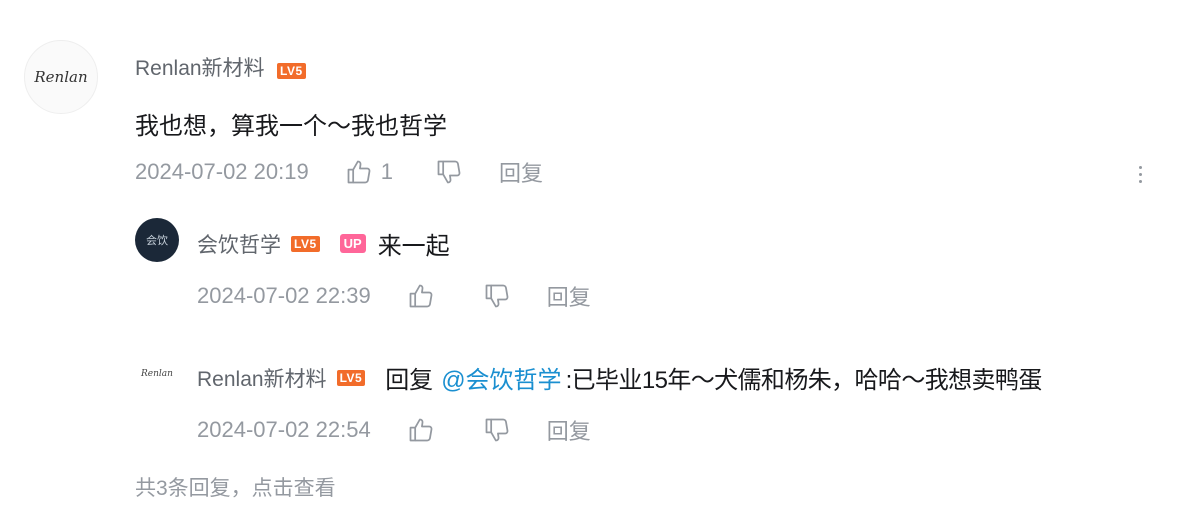 The image size is (1200, 511). Describe the element at coordinates (222, 171) in the screenshot. I see `comment-time: 2024-07-02 20:19` at that location.